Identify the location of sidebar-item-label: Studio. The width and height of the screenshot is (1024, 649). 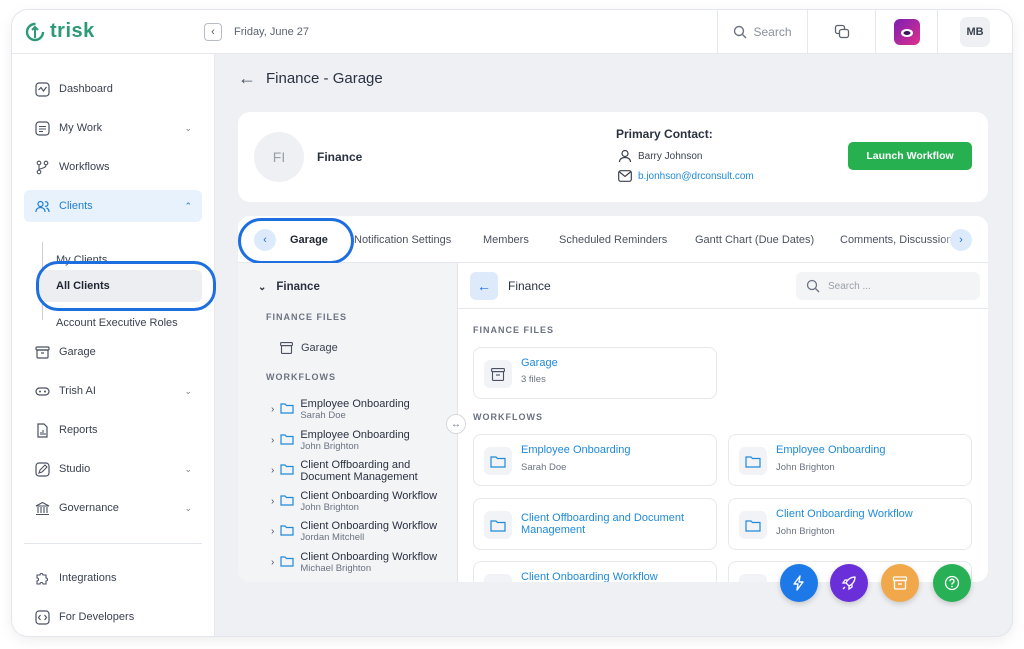
(75, 469).